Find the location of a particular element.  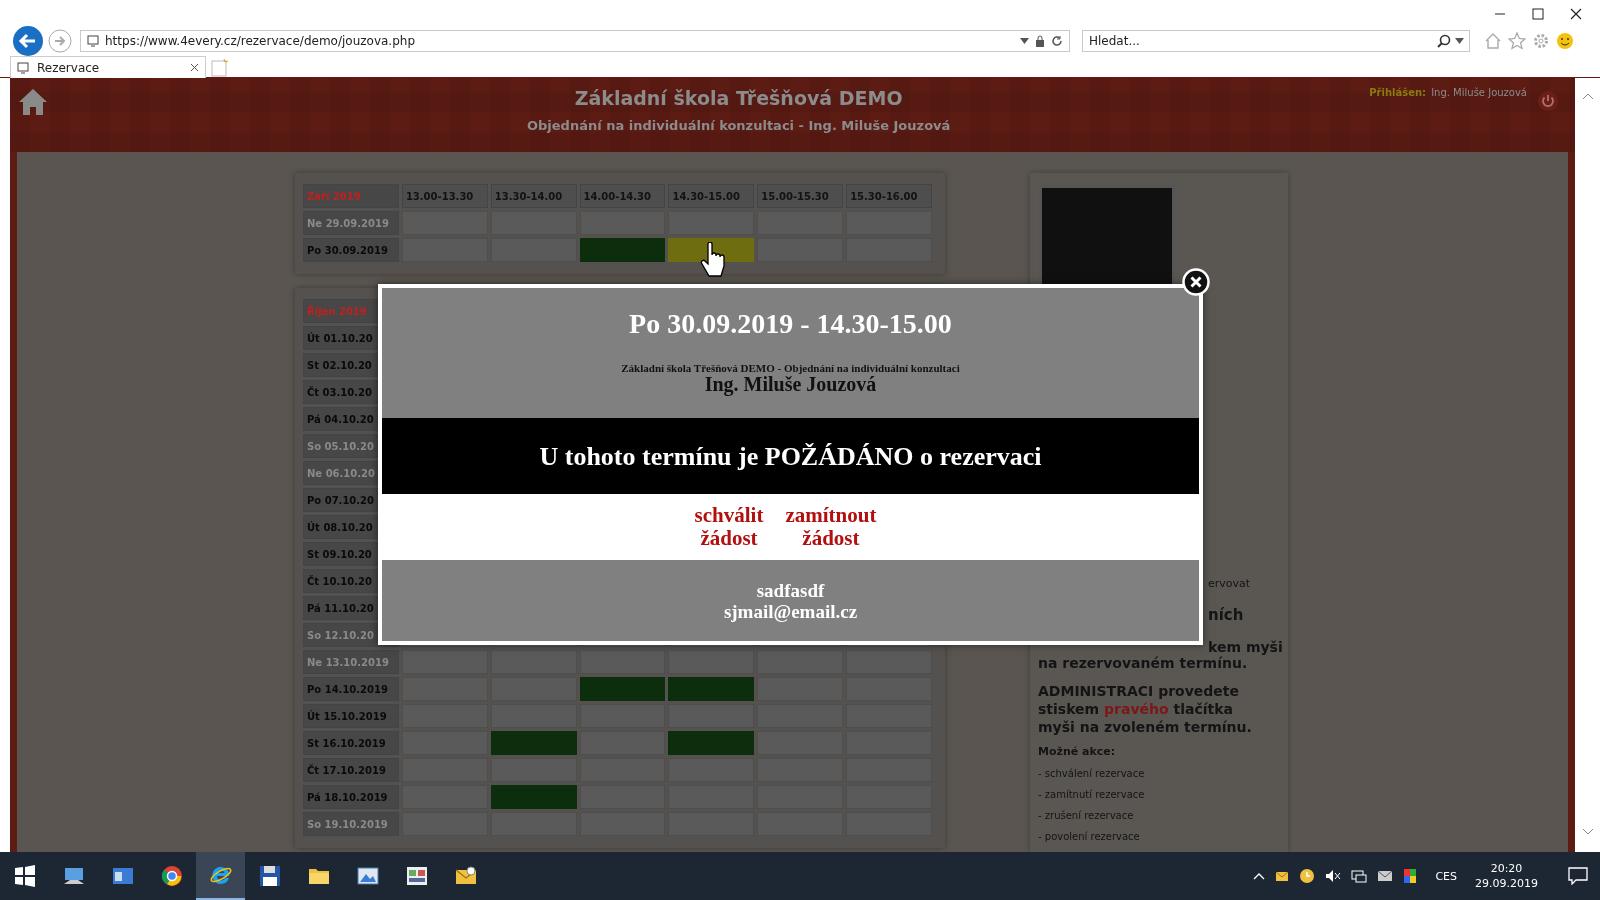

address-bar: https://www.4every.cz/rezervace/demo/jouzova.php is located at coordinates (575, 41).